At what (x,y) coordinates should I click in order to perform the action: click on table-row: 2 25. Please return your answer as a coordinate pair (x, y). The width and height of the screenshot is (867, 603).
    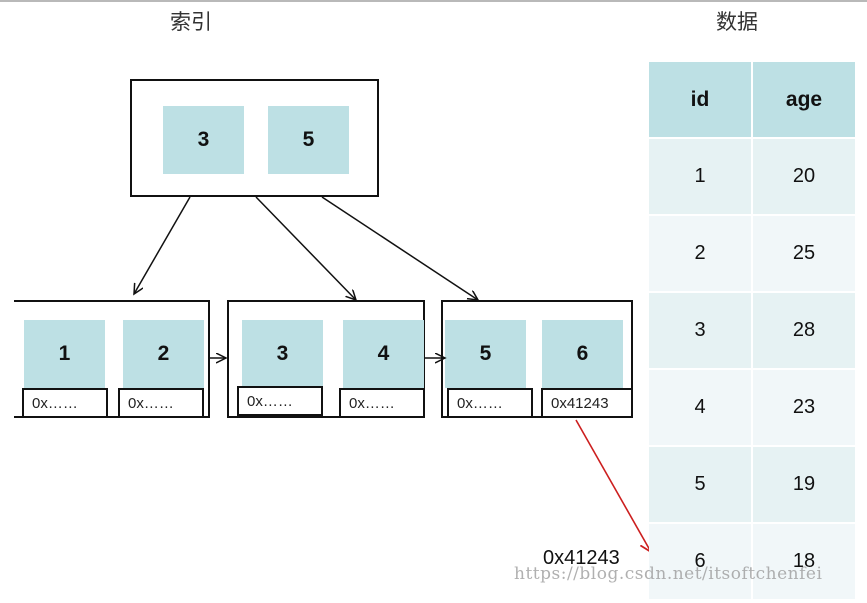
    Looking at the image, I should click on (753, 254).